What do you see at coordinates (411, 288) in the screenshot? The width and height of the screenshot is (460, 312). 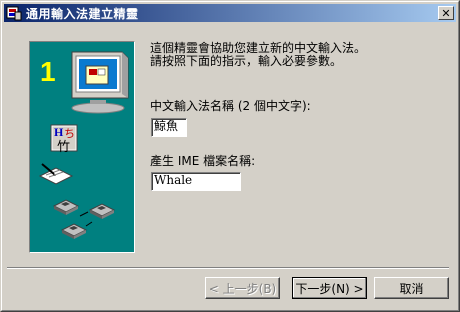 I see `cancel-button: 取消` at bounding box center [411, 288].